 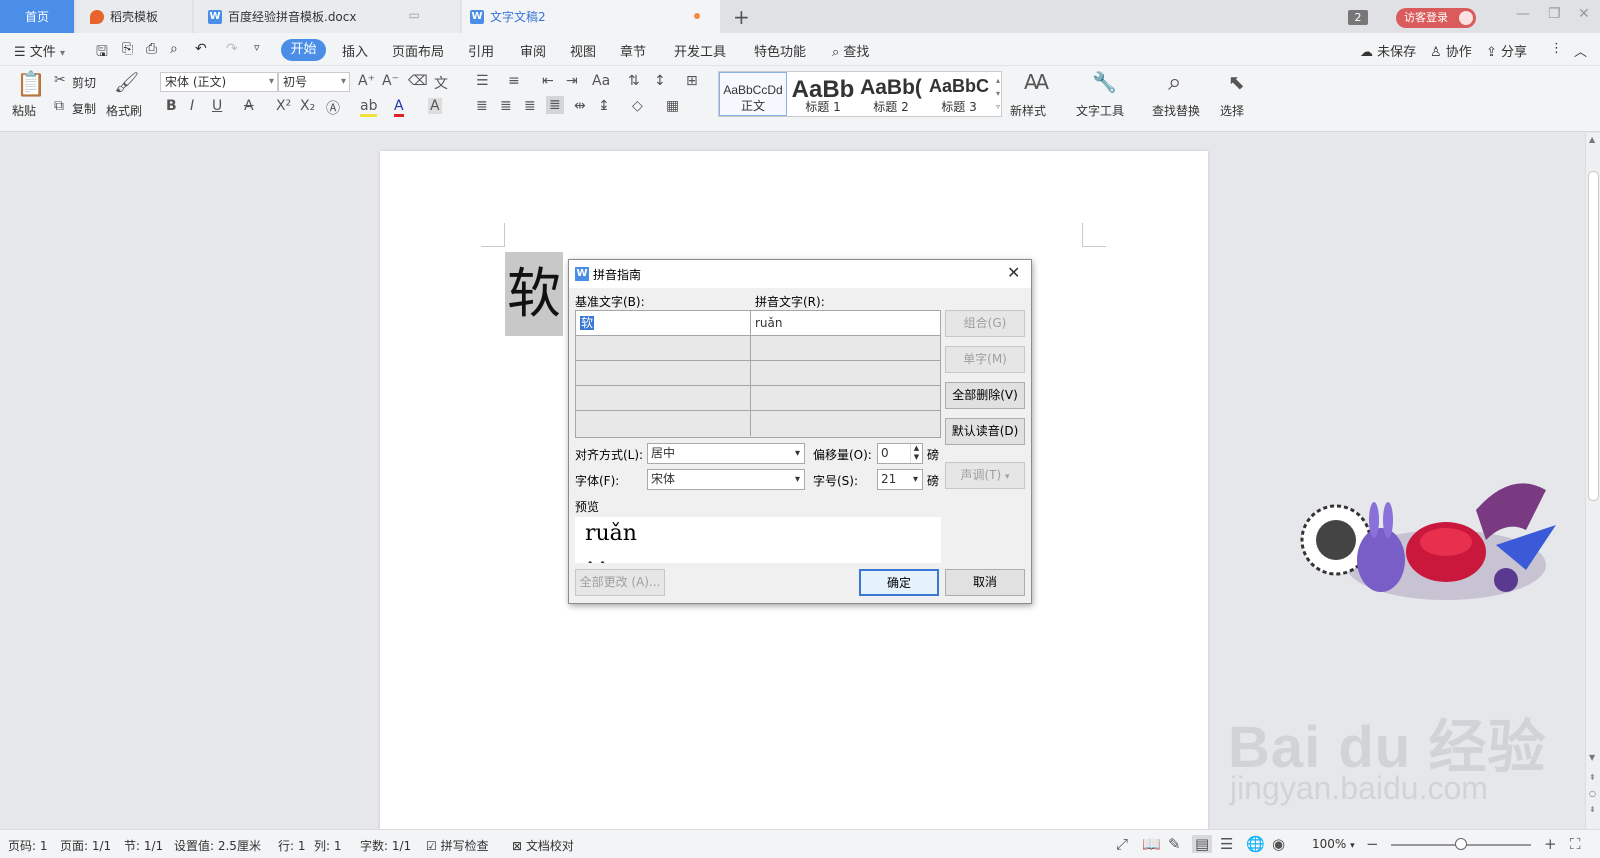 What do you see at coordinates (530, 106) in the screenshot?
I see `align-right-icon: ≣` at bounding box center [530, 106].